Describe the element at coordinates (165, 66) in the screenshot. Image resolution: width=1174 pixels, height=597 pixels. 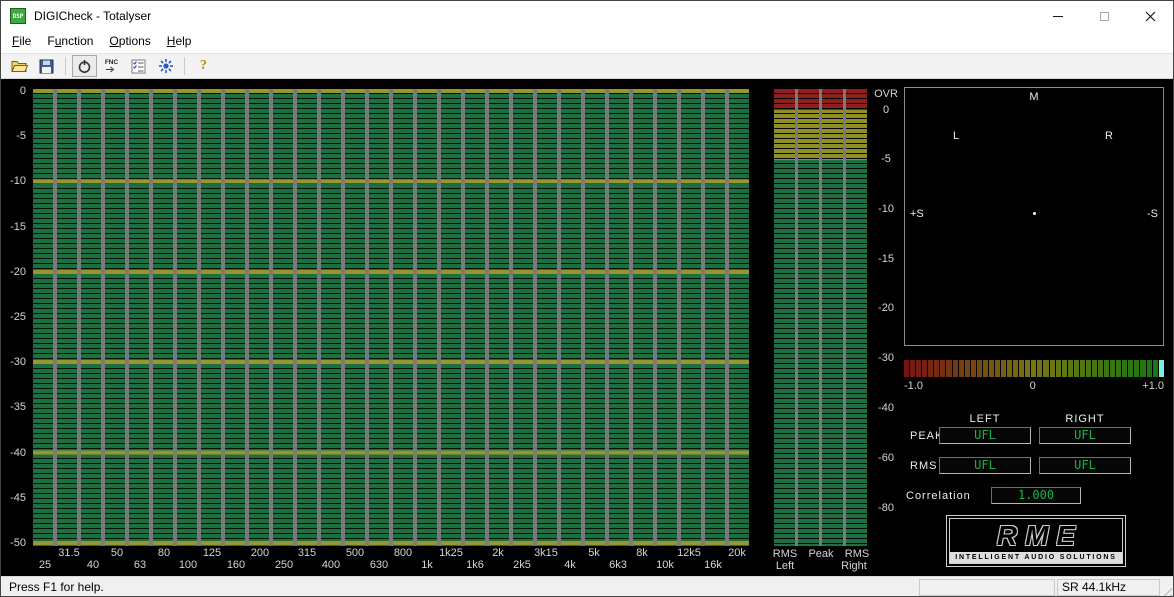
I see `global-settings-button` at that location.